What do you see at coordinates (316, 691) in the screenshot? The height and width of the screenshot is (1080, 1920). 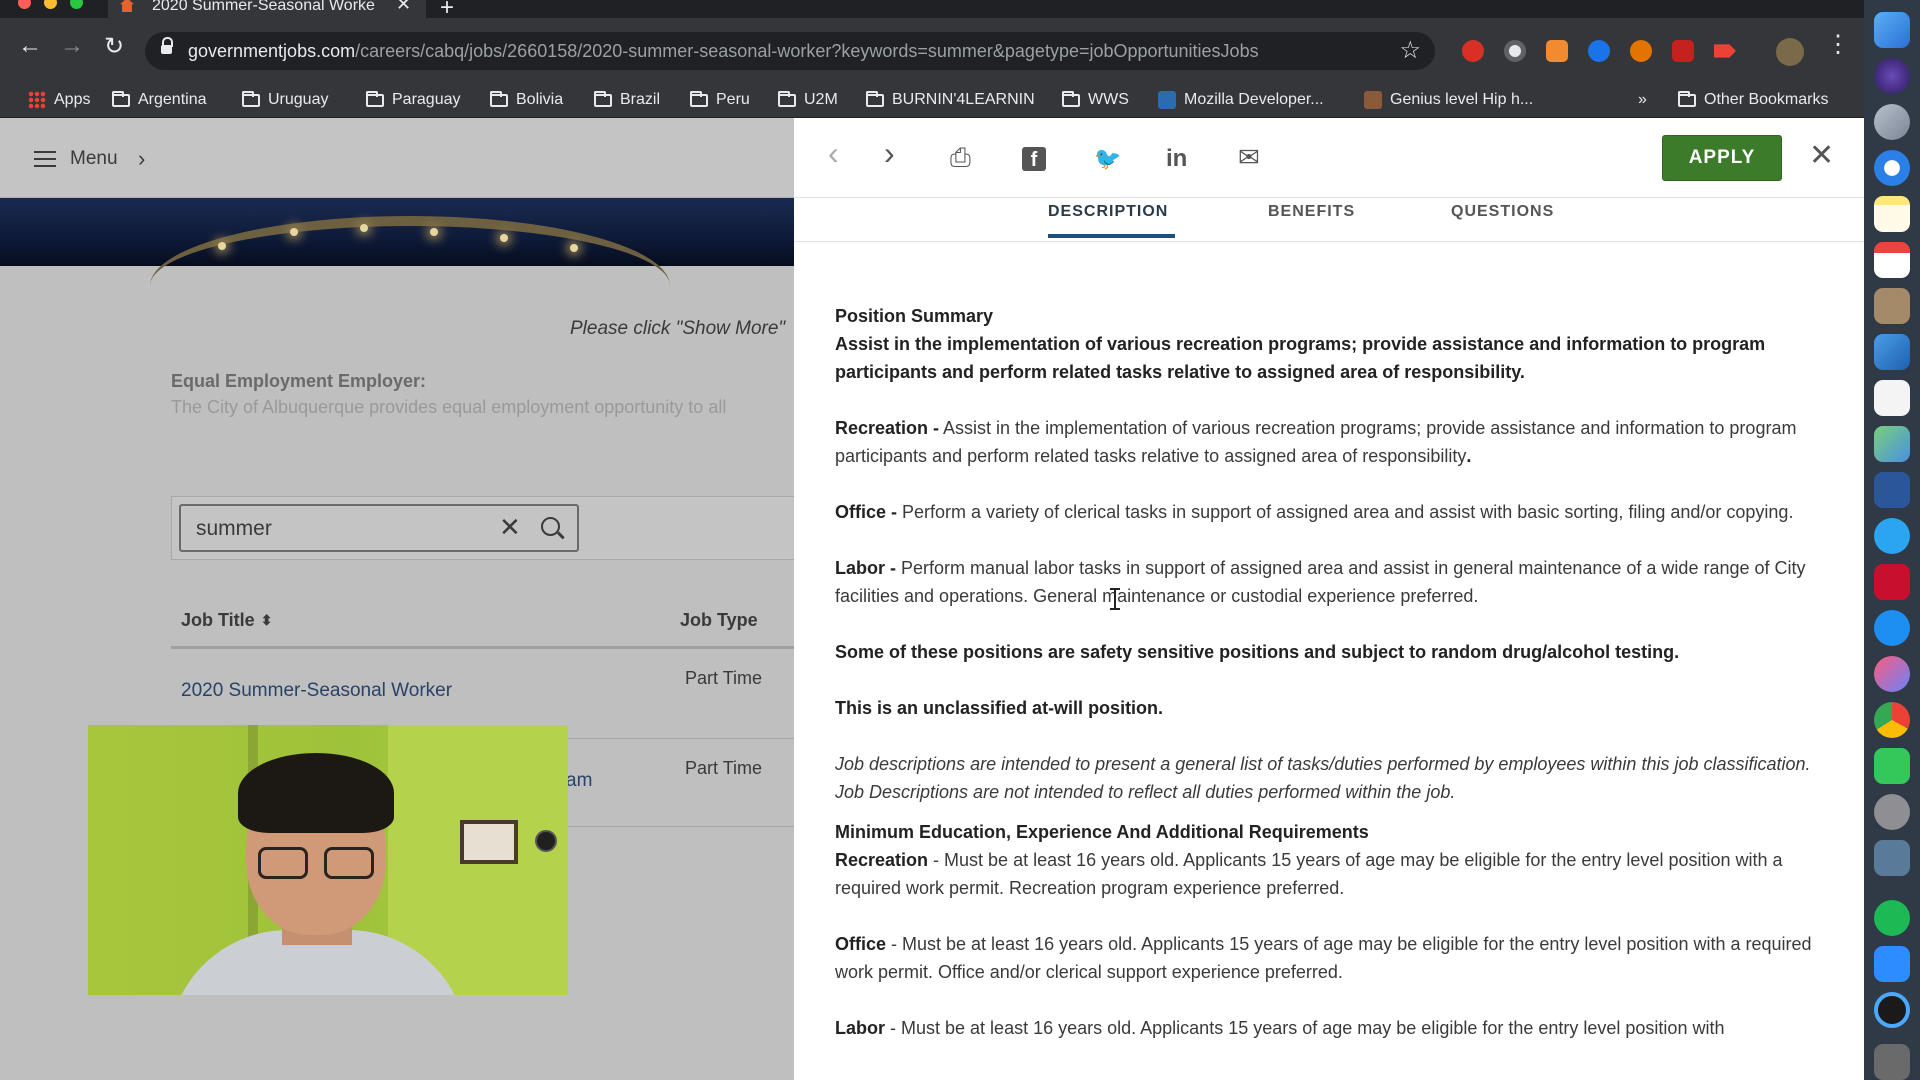 I see `job-title-link: 2020 Summer-Seasonal Worker` at bounding box center [316, 691].